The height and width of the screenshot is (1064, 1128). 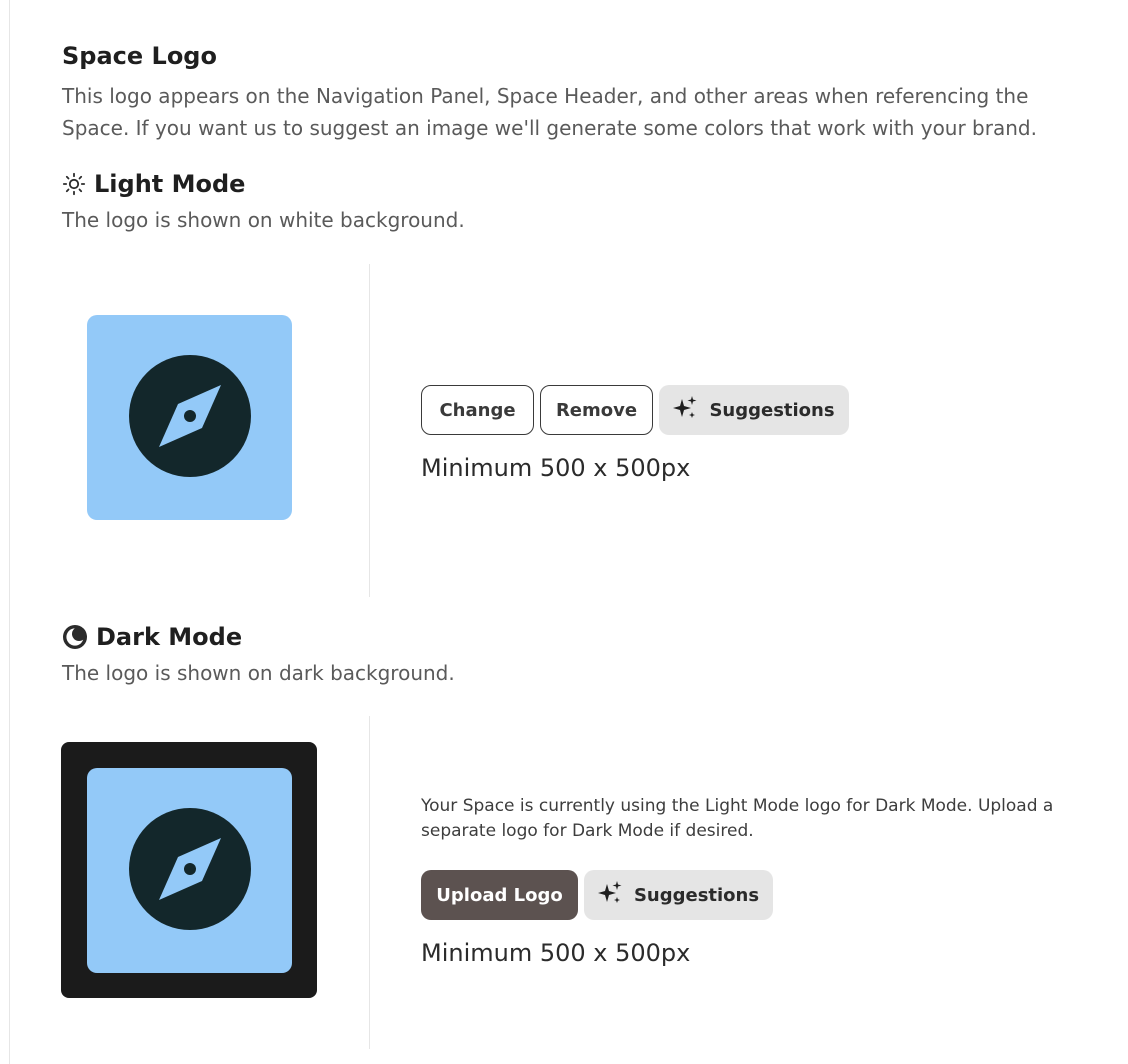 I want to click on dark-suggestions-button: Suggestions, so click(x=678, y=895).